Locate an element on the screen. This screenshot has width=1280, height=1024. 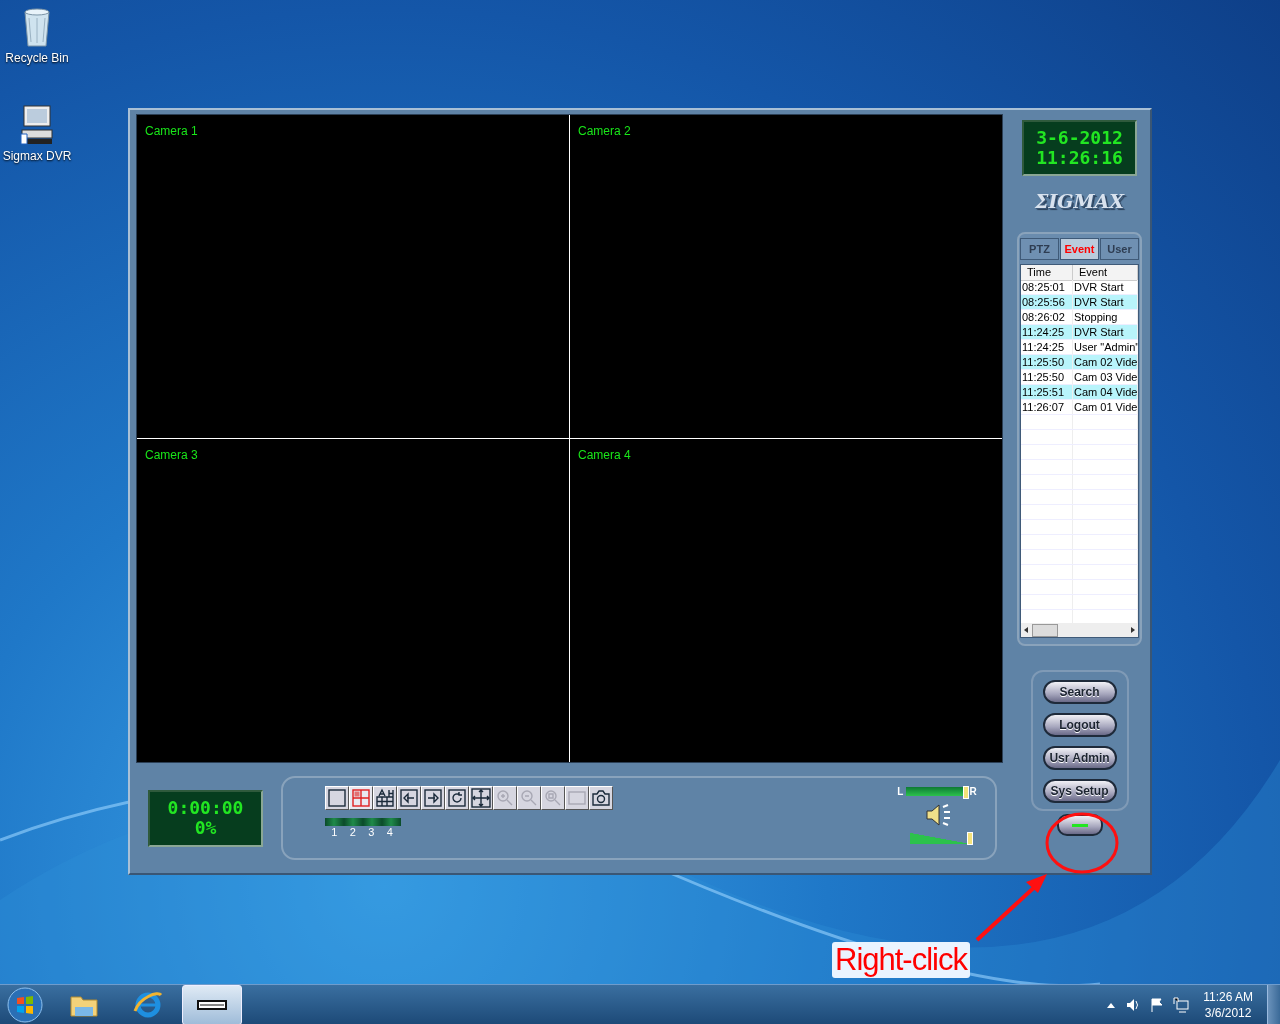
table-cell: 11:25:51 is located at coordinates (1047, 392).